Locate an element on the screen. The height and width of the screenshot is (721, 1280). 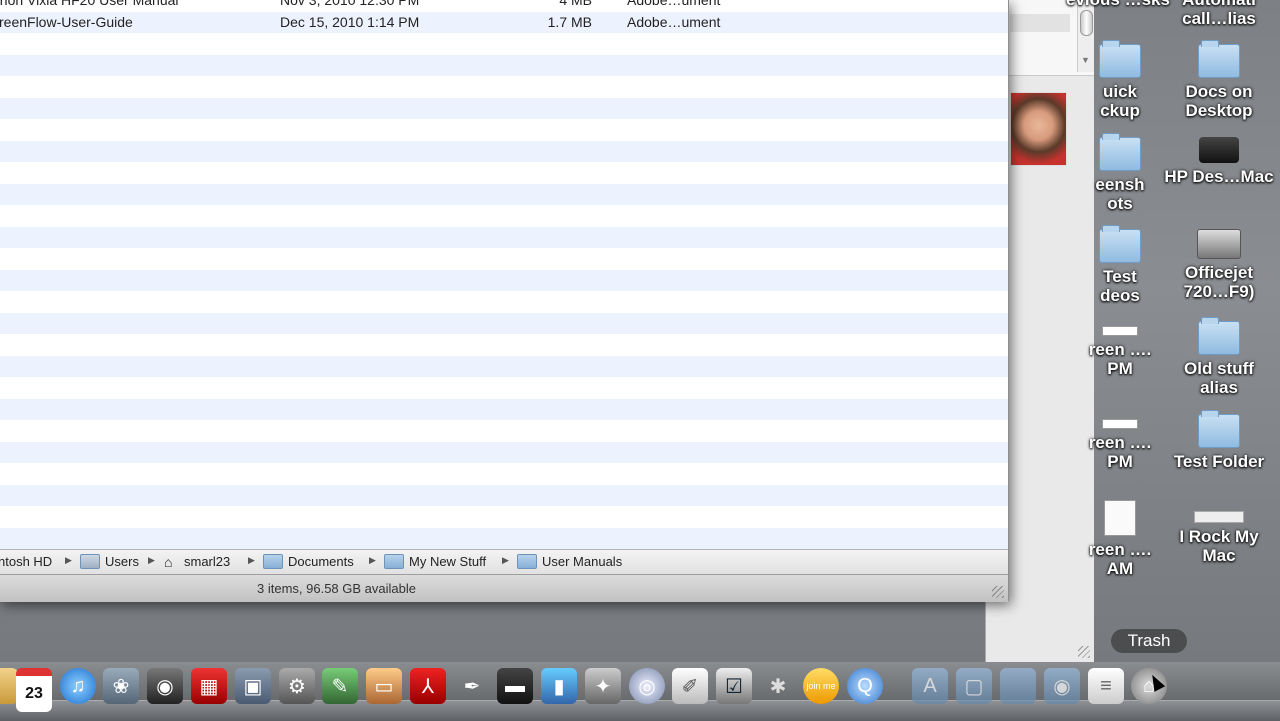
path-label: smarl23 is located at coordinates (207, 561).